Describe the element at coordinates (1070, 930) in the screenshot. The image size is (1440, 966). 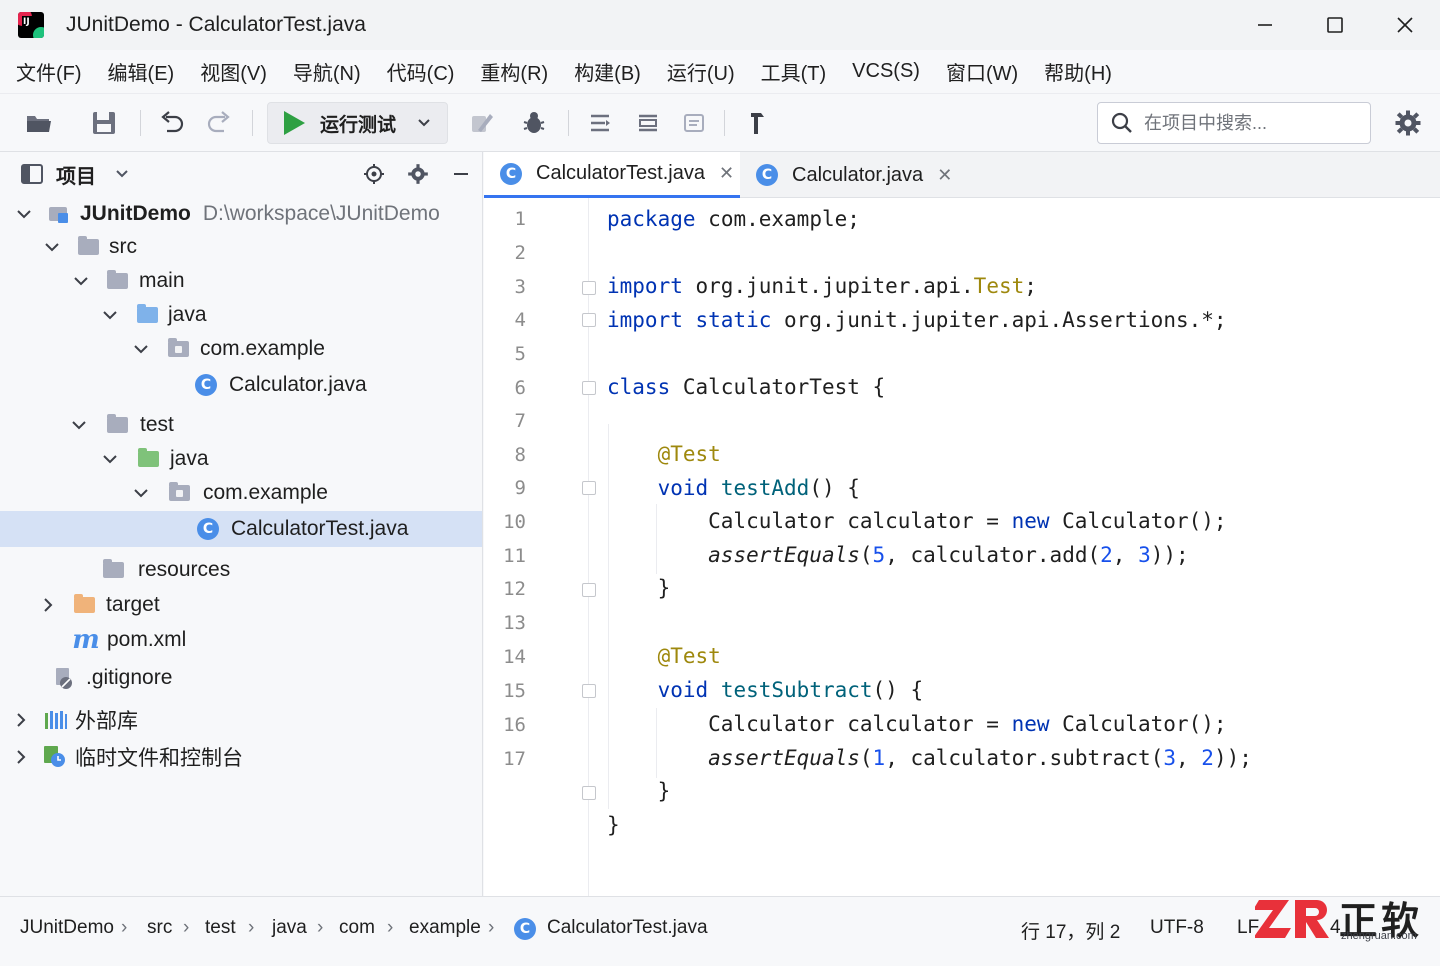
I see `caret-position: 行 17，列 2` at that location.